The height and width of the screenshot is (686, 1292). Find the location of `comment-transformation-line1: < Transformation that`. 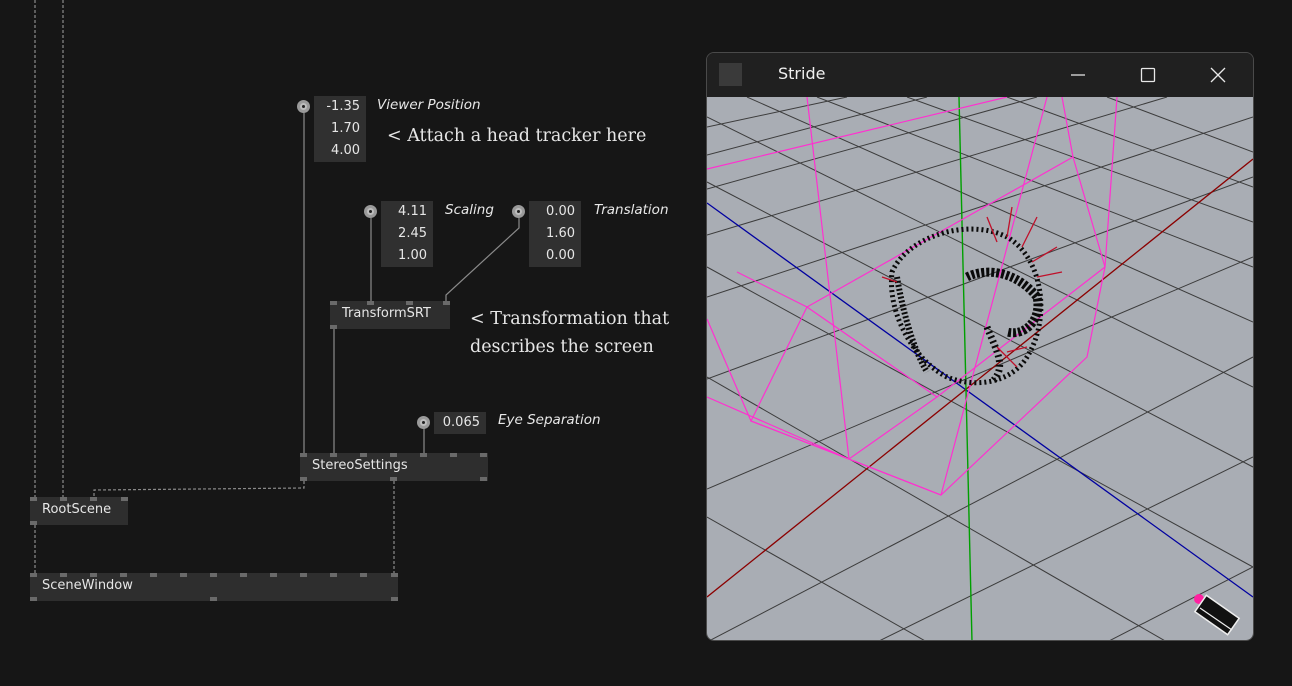

comment-transformation-line1: < Transformation that is located at coordinates (570, 319).